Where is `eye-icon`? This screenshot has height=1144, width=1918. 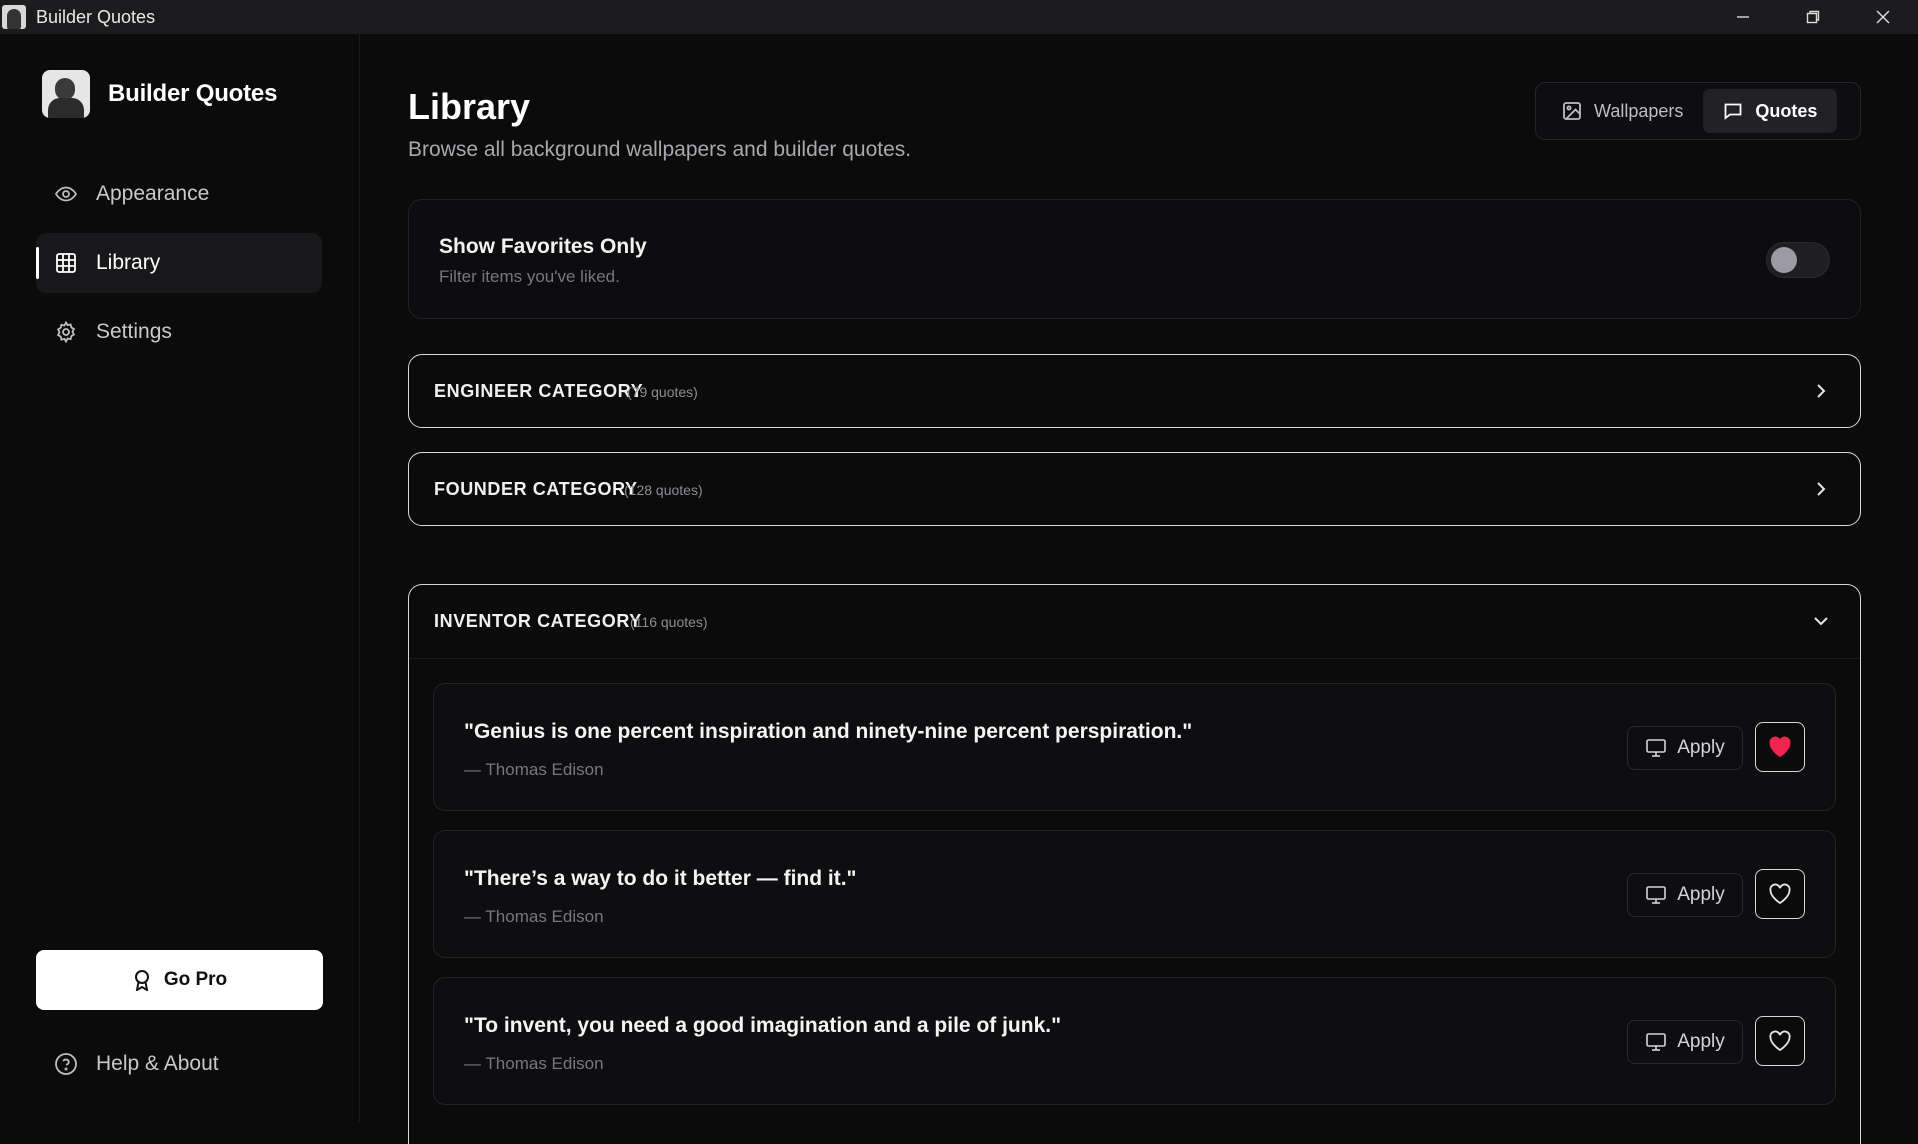 eye-icon is located at coordinates (66, 194).